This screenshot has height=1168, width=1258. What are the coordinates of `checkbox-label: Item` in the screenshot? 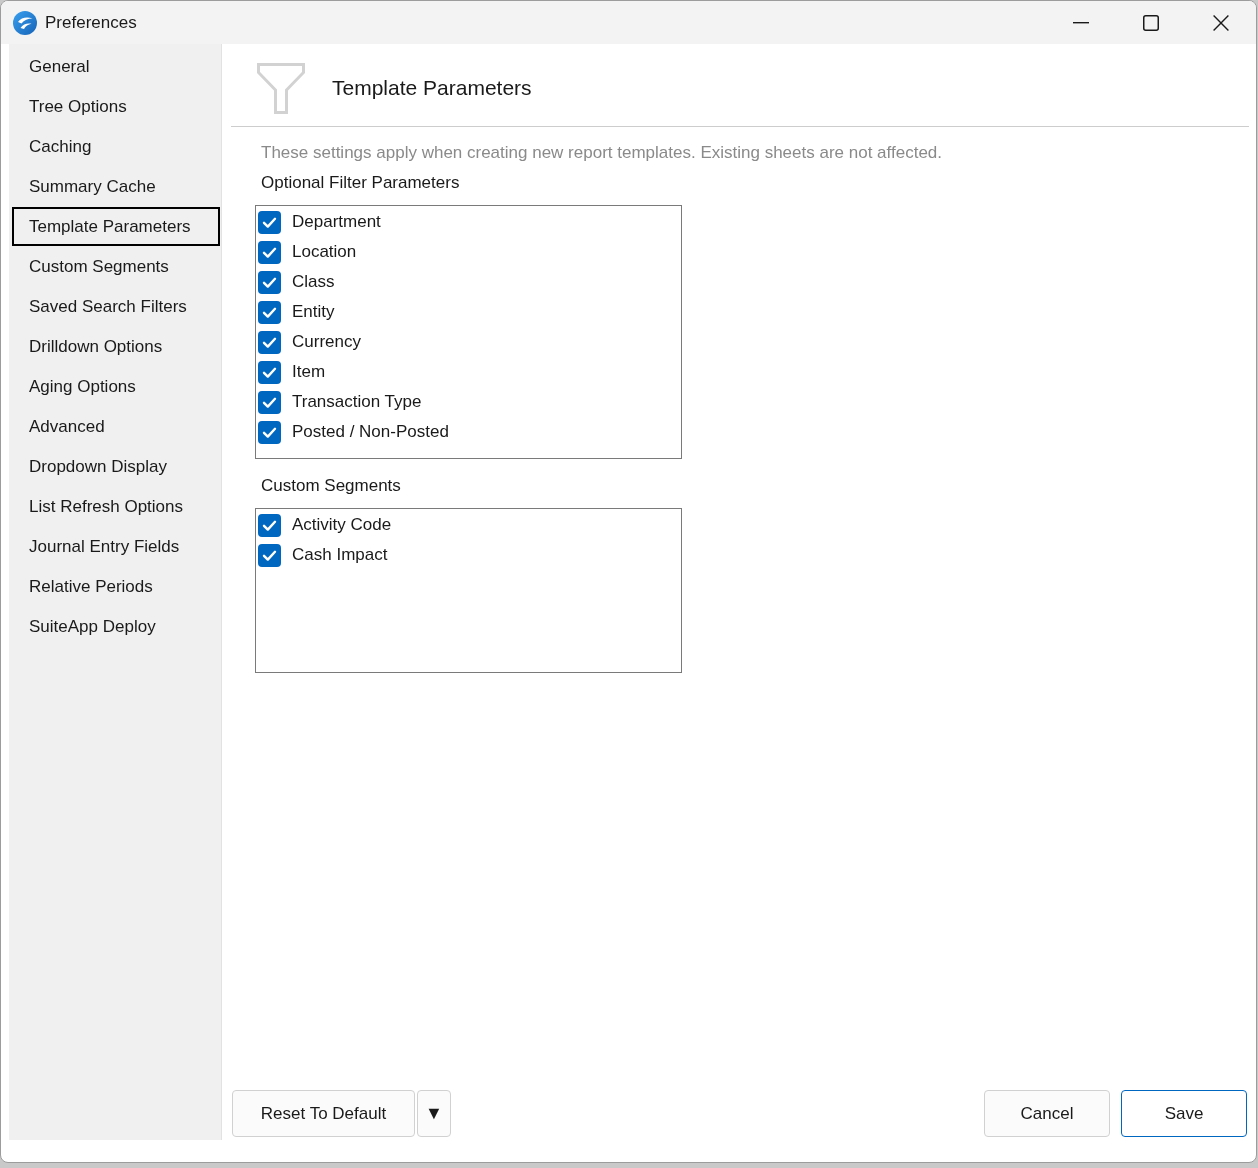 It's located at (309, 372).